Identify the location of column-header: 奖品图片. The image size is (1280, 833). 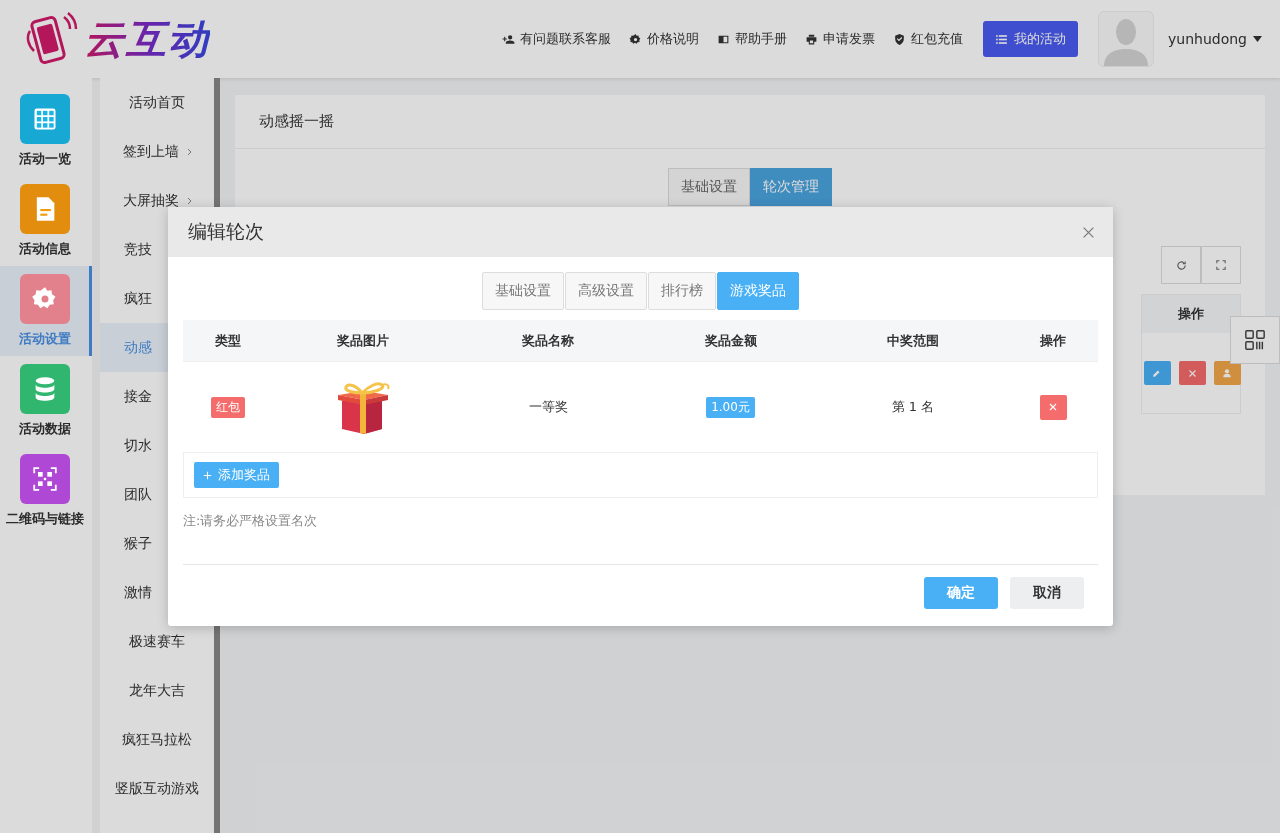
(363, 341).